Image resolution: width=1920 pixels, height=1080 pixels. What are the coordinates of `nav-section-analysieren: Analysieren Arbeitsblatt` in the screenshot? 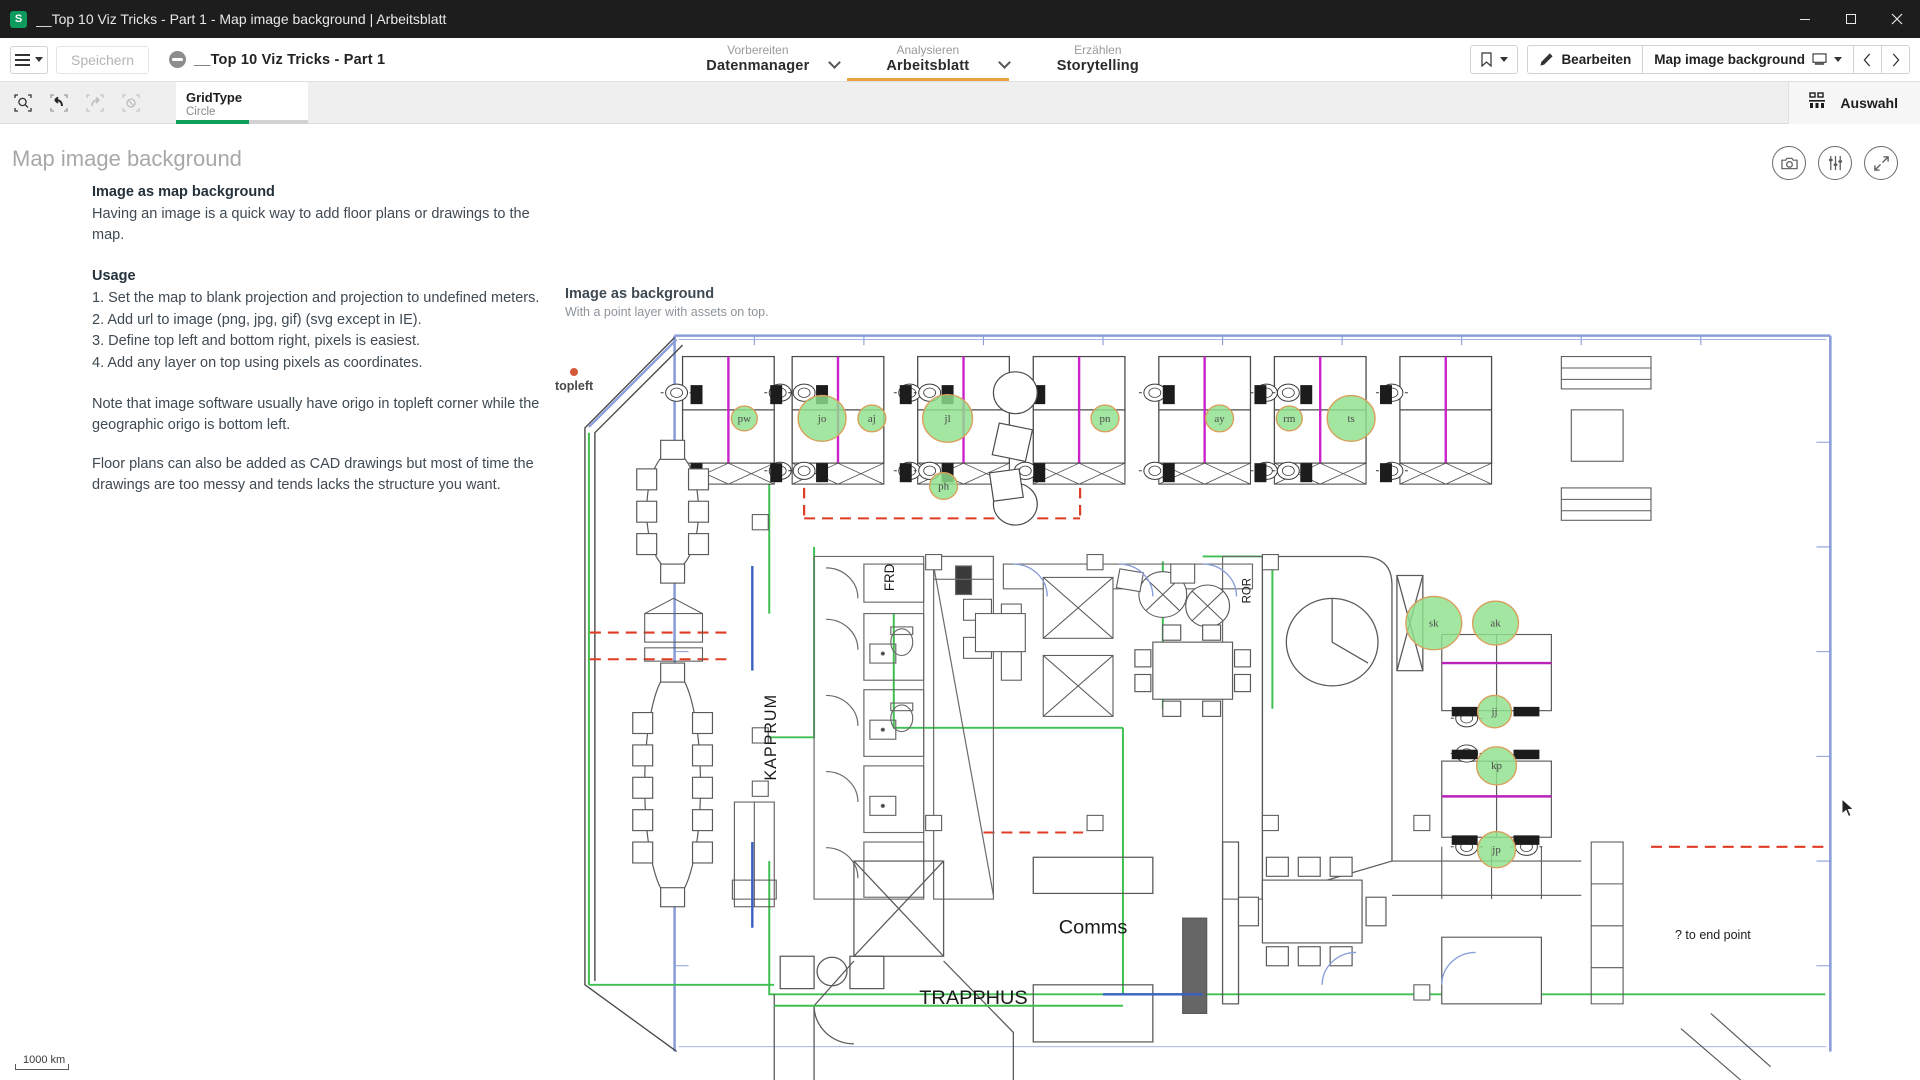 It's located at (928, 59).